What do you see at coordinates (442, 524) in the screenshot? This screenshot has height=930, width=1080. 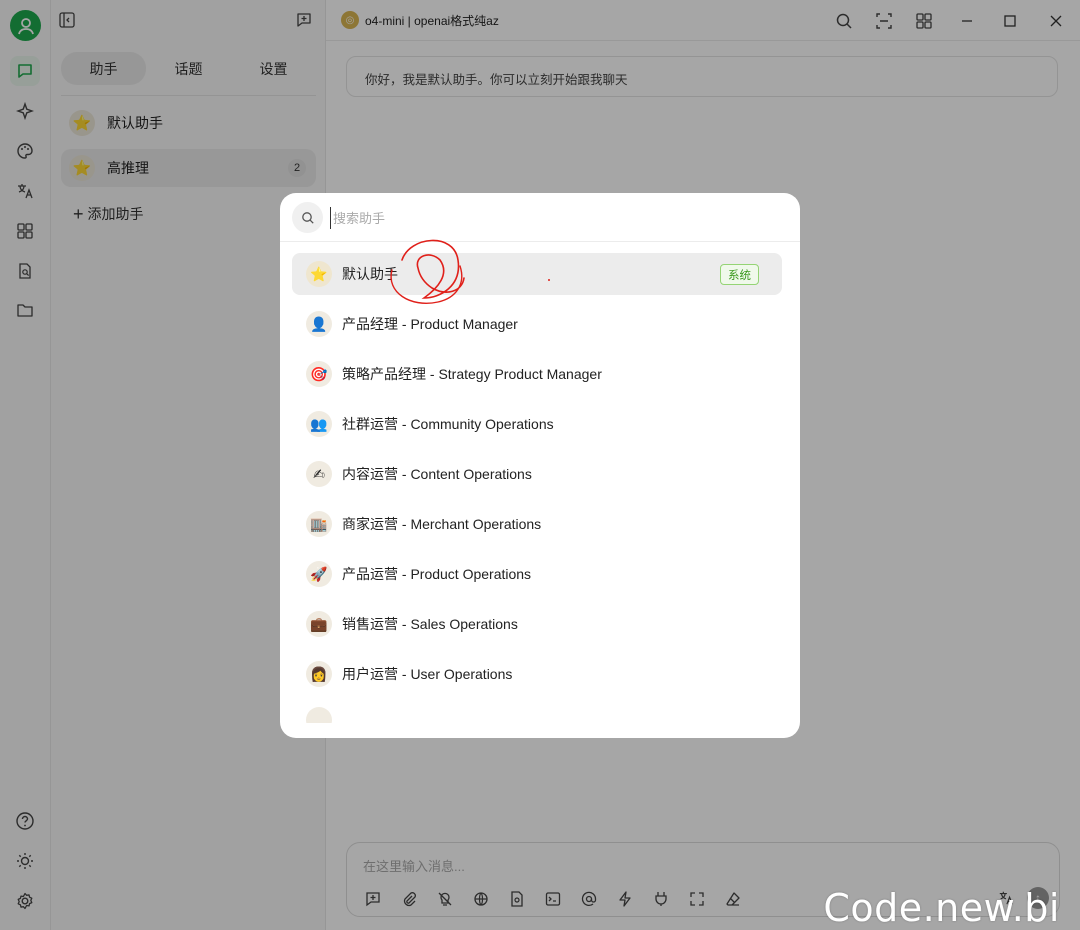 I see `item-label: 商家运营 - Merchant Operations` at bounding box center [442, 524].